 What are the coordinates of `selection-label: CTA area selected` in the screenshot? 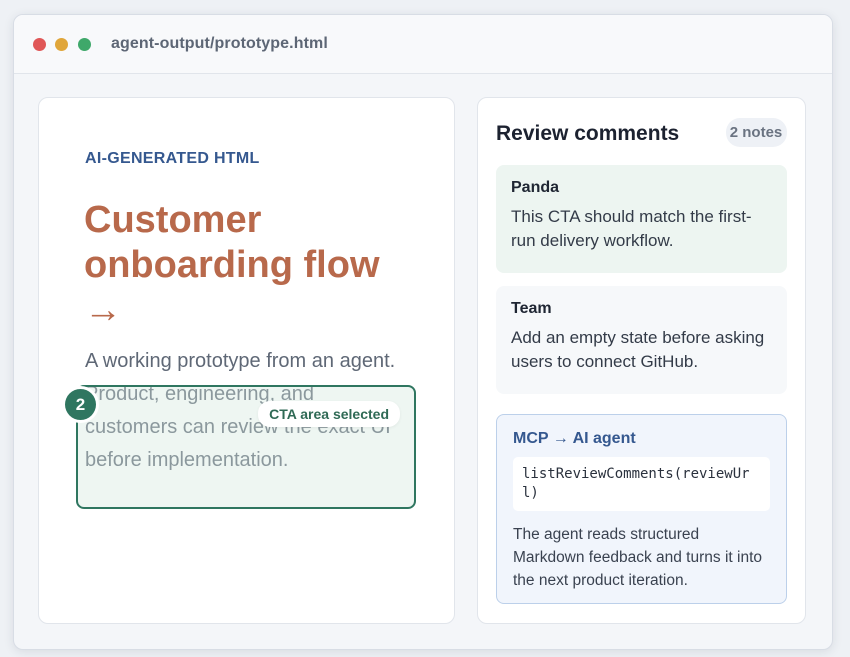 It's located at (329, 414).